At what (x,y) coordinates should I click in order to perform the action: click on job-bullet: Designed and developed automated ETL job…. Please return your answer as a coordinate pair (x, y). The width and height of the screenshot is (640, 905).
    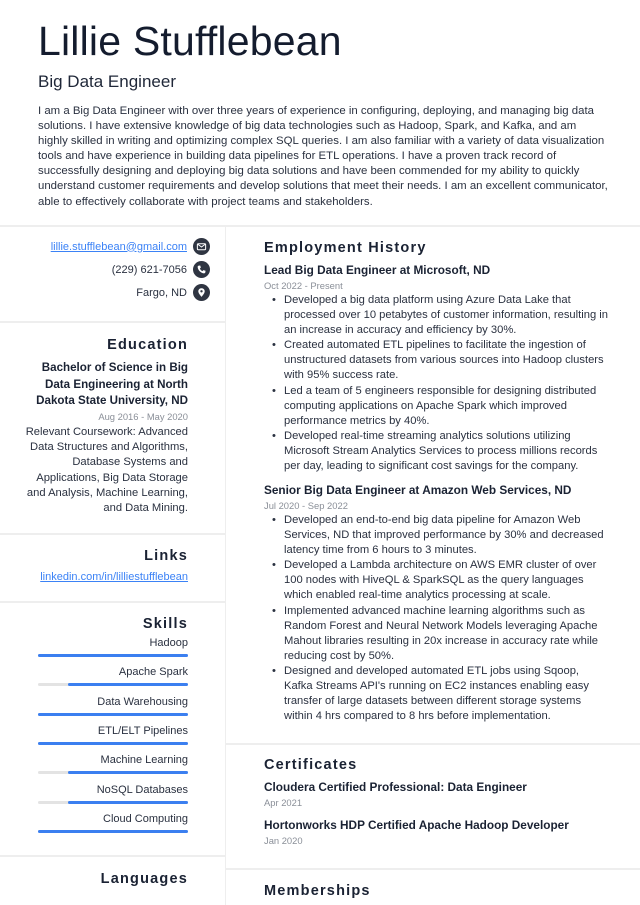
    Looking at the image, I should click on (436, 694).